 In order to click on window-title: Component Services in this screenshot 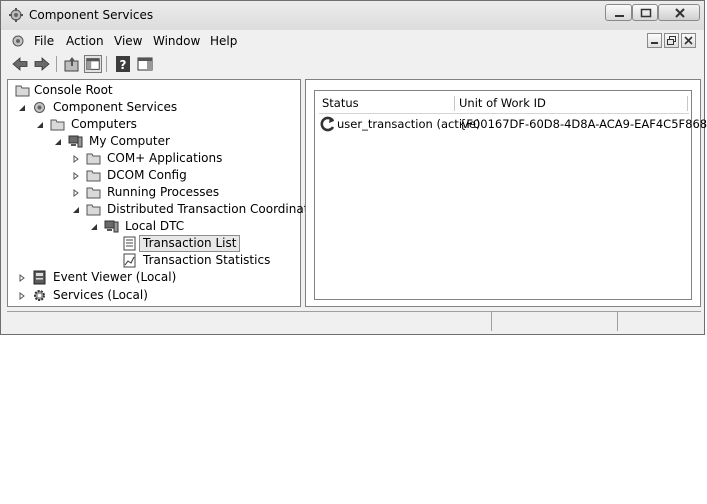, I will do `click(91, 15)`.